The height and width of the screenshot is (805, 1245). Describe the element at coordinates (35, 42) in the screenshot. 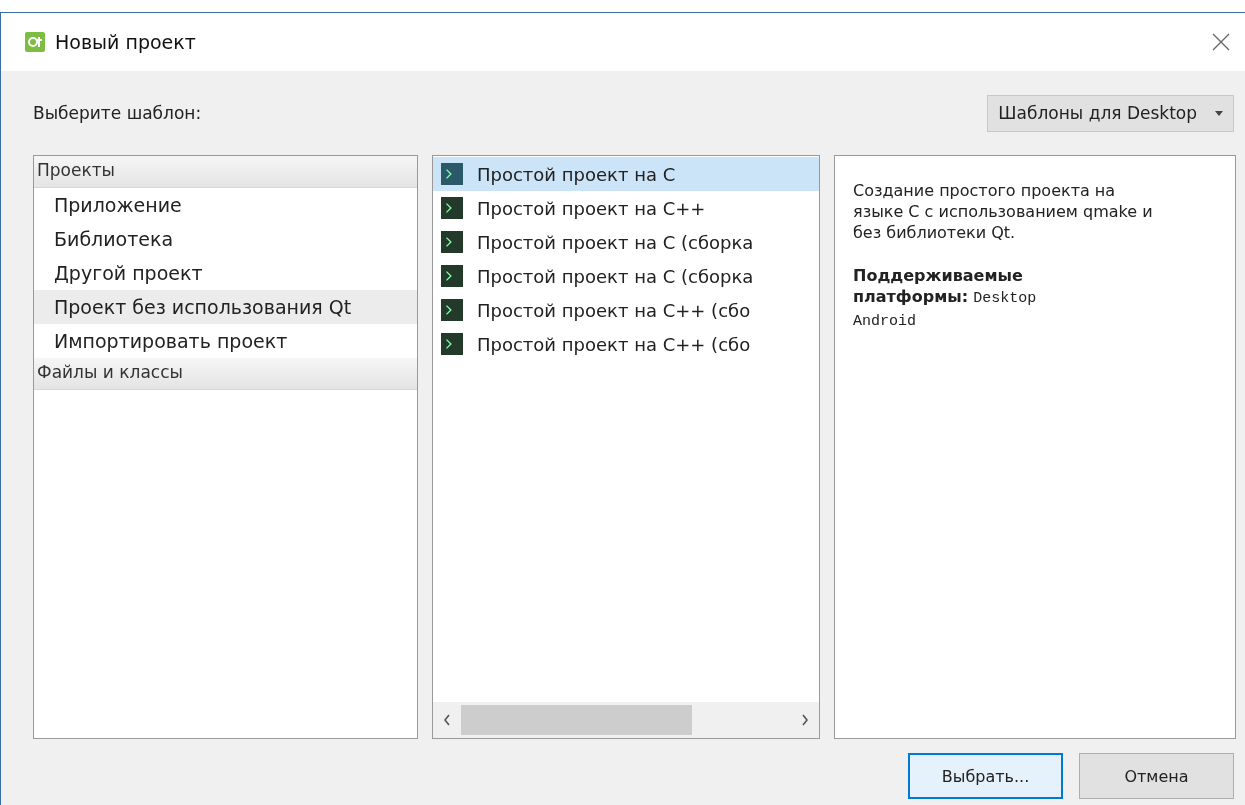

I see `app-logo-icon` at that location.